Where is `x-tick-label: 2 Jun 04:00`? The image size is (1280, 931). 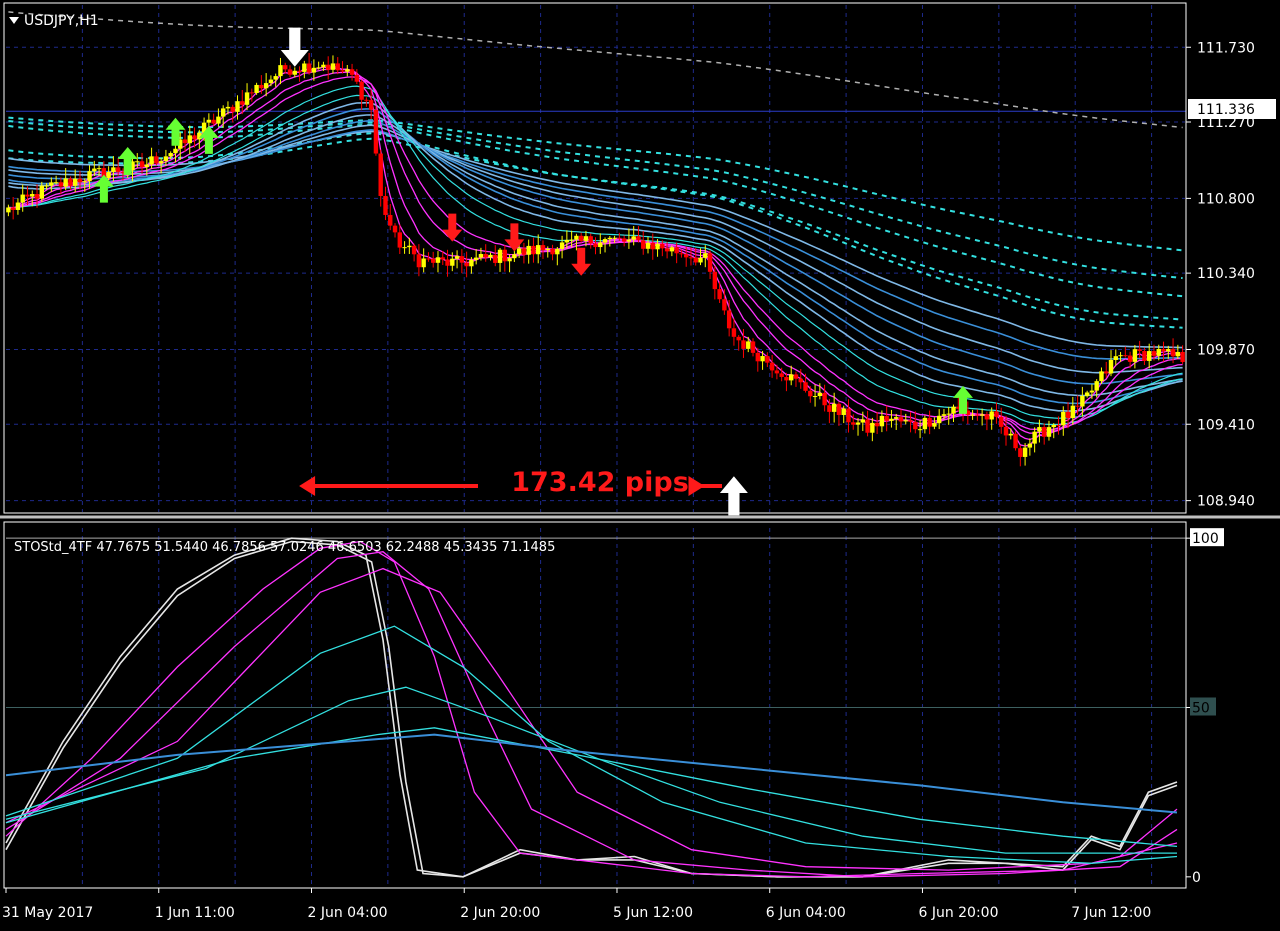 x-tick-label: 2 Jun 04:00 is located at coordinates (347, 913).